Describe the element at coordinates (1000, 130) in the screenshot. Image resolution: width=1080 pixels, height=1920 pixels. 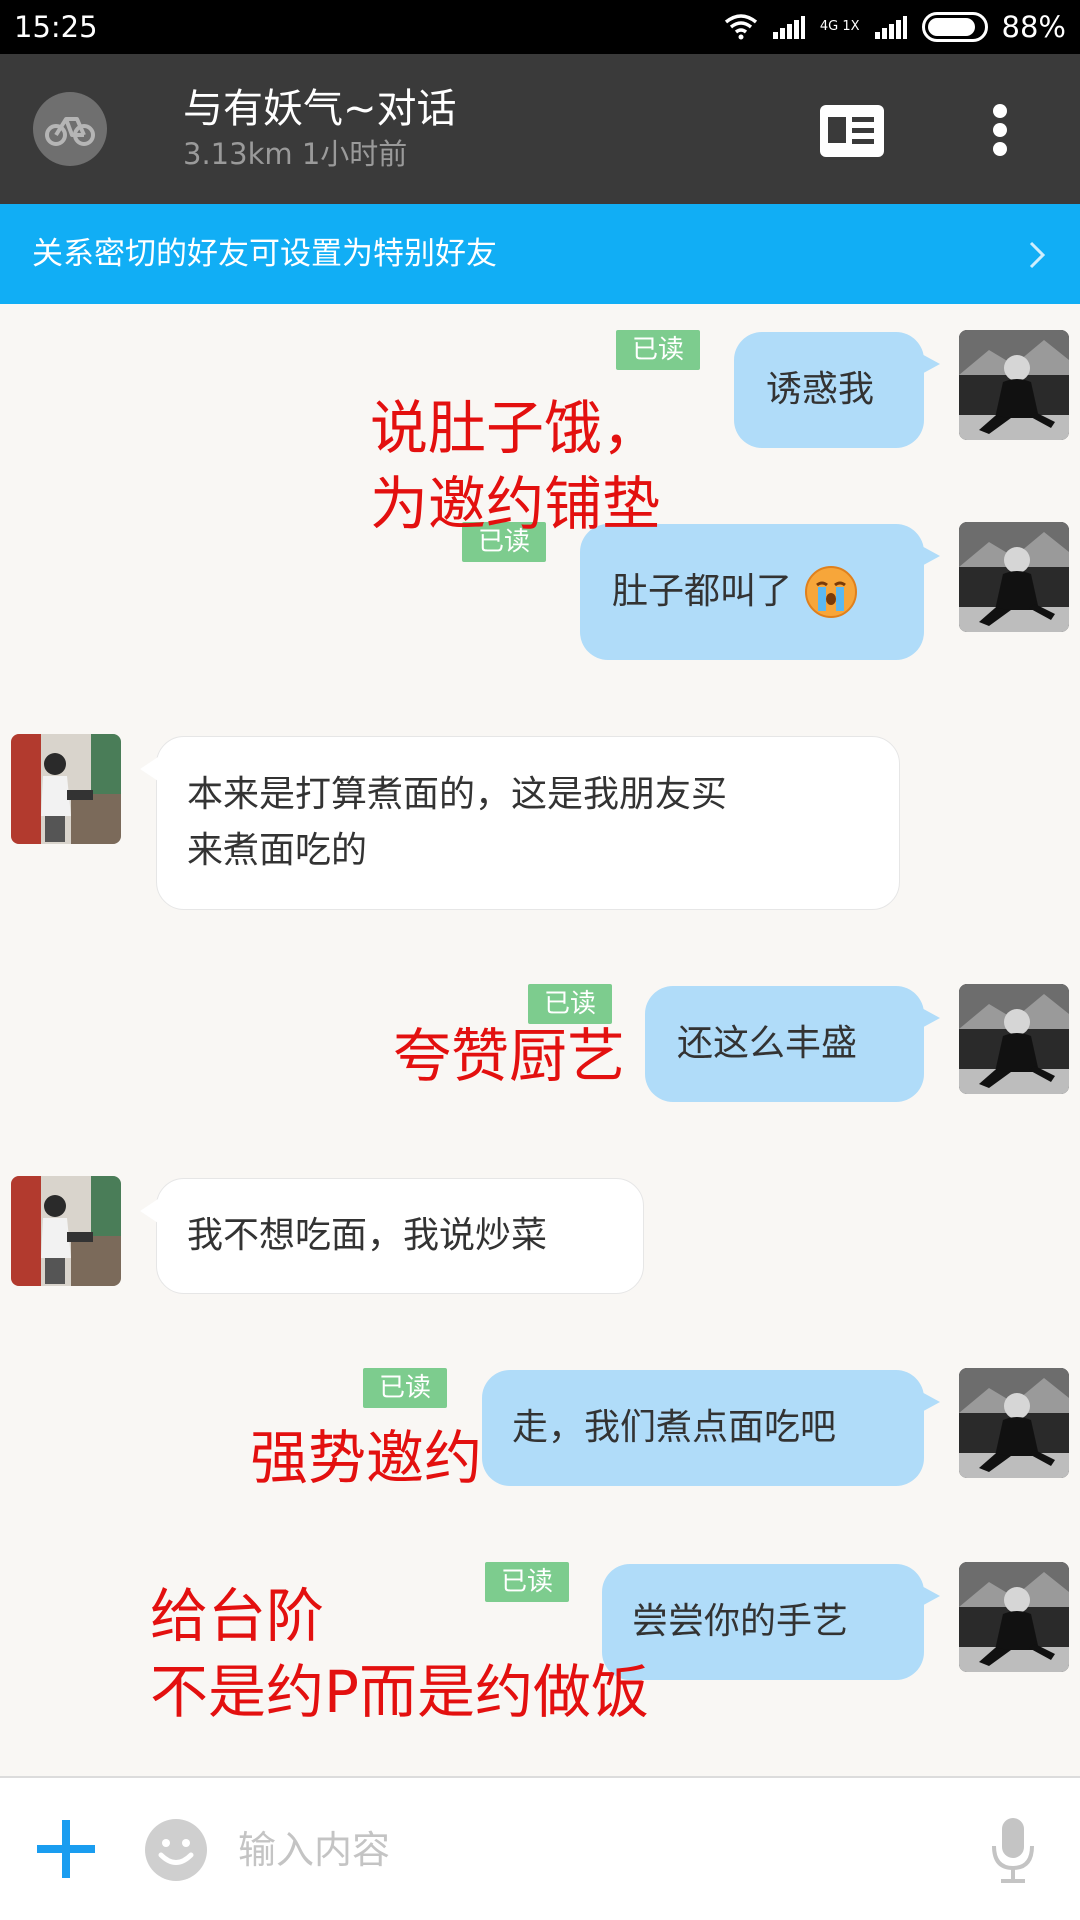
I see `more-vertical-icon` at that location.